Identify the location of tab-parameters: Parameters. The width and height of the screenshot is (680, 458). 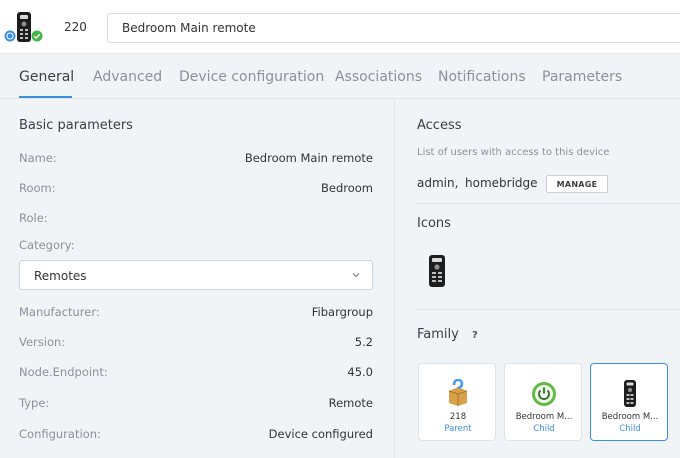
(582, 77).